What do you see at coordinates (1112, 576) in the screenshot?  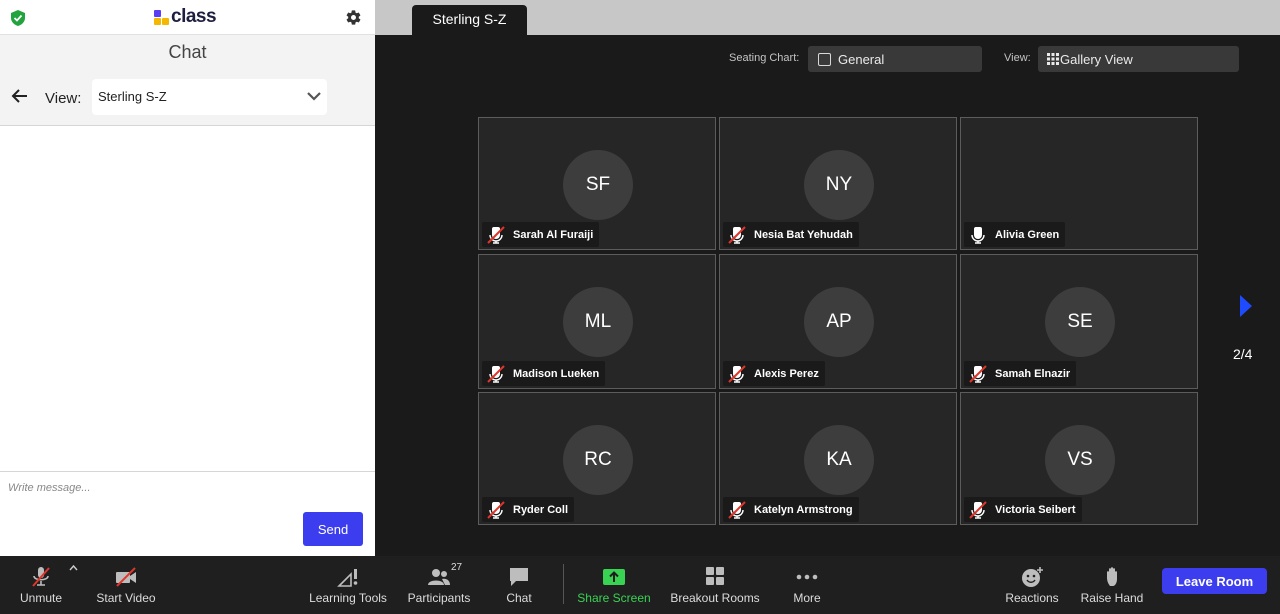 I see `raise-hand-icon` at bounding box center [1112, 576].